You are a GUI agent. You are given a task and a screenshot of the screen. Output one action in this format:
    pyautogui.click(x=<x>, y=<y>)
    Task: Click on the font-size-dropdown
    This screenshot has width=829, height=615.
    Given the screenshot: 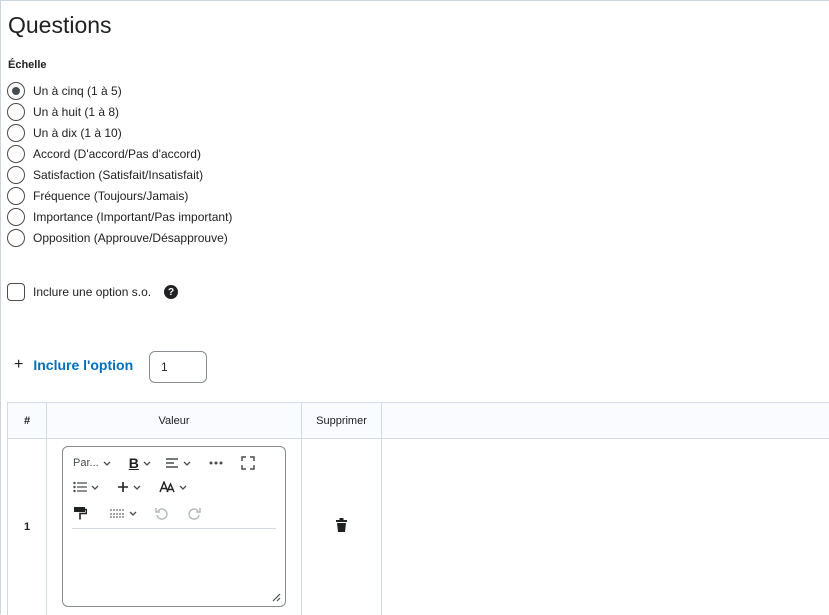 What is the action you would take?
    pyautogui.click(x=173, y=487)
    